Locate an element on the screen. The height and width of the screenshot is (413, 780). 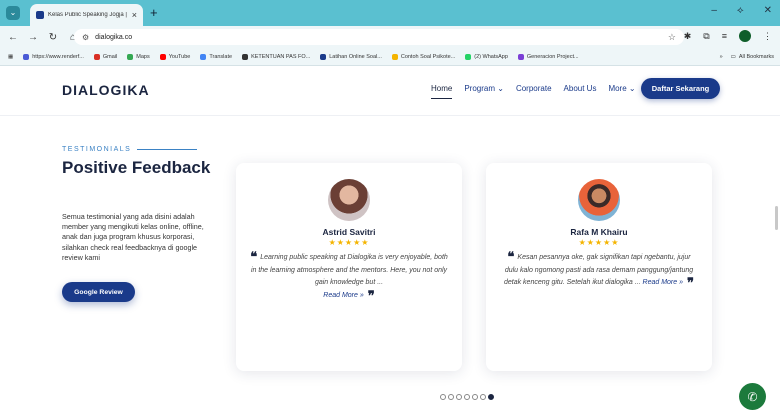
testimonial-name: Astrid Savitri is located at coordinates (349, 232).